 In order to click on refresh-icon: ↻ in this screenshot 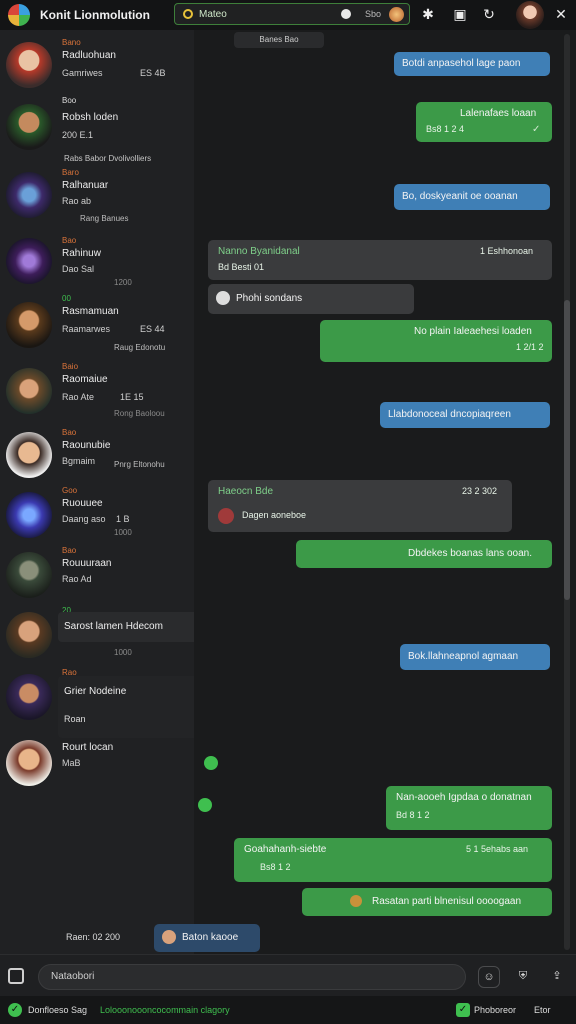, I will do `click(489, 14)`.